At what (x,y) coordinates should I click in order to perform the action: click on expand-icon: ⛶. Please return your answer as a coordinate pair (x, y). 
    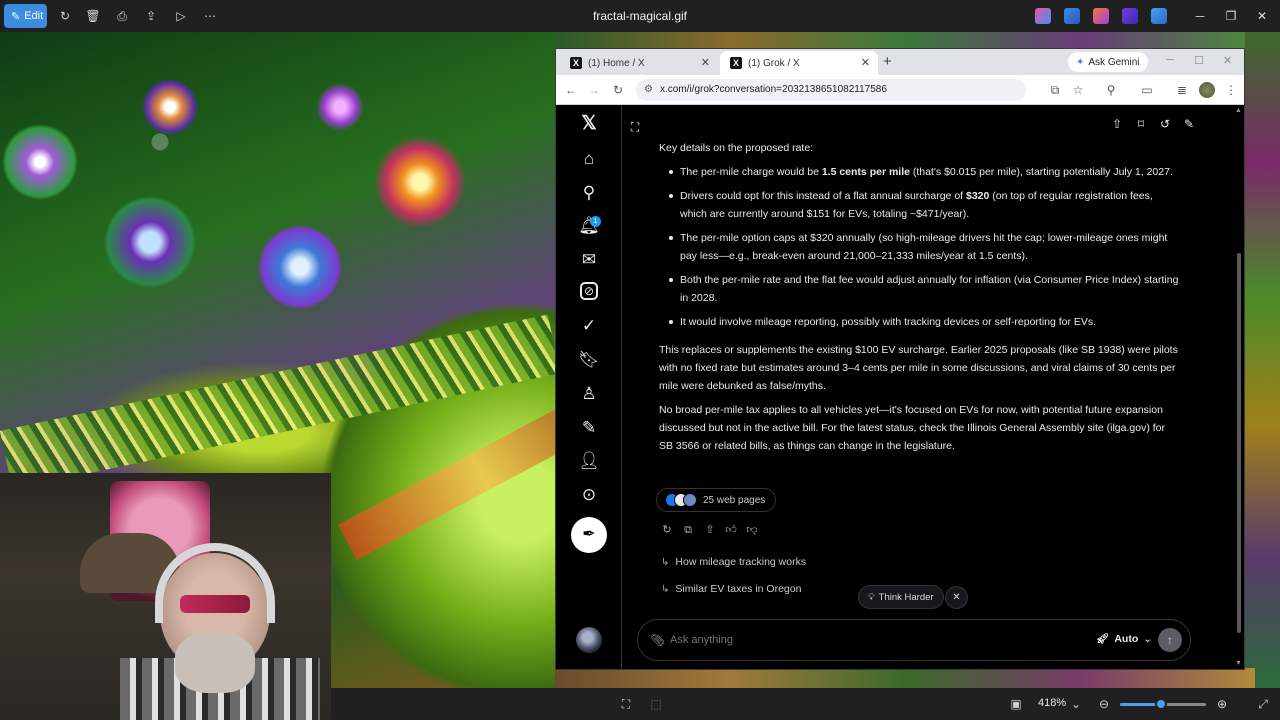
    Looking at the image, I should click on (635, 127).